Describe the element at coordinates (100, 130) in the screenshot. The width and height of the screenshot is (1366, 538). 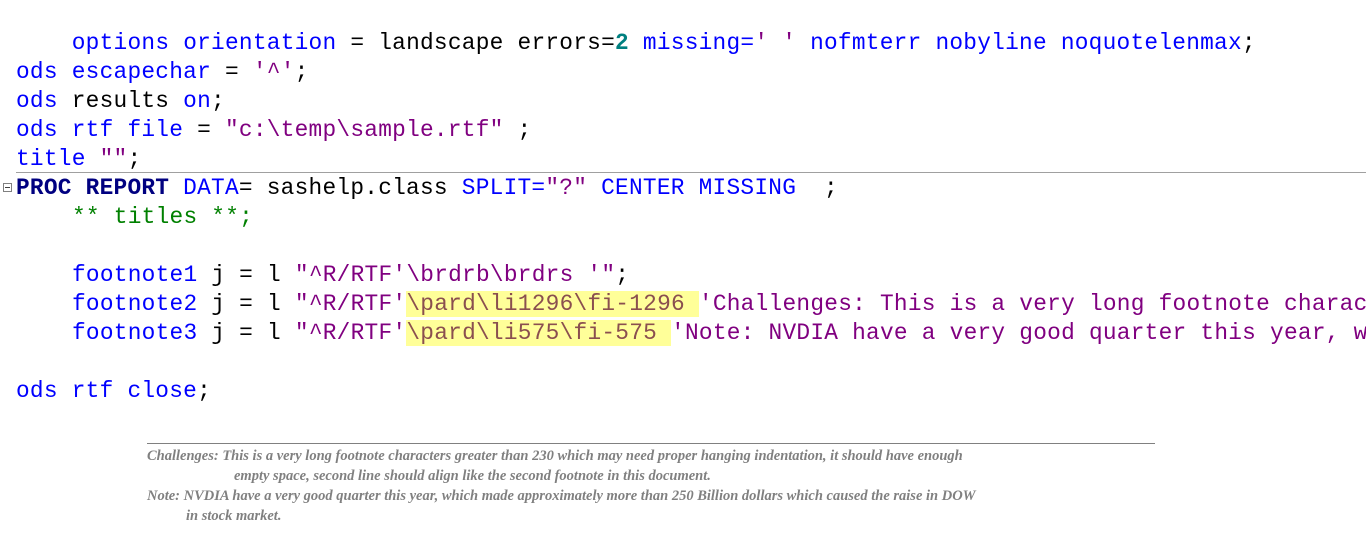
I see `keyword: ods rtf file` at that location.